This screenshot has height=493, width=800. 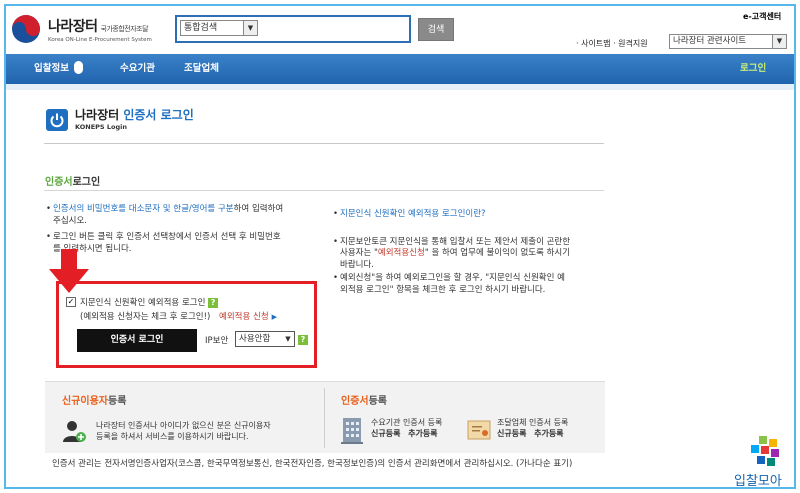 I want to click on main-nav: 입찰정보 수요기관 조달업체 로그인, so click(x=400, y=69).